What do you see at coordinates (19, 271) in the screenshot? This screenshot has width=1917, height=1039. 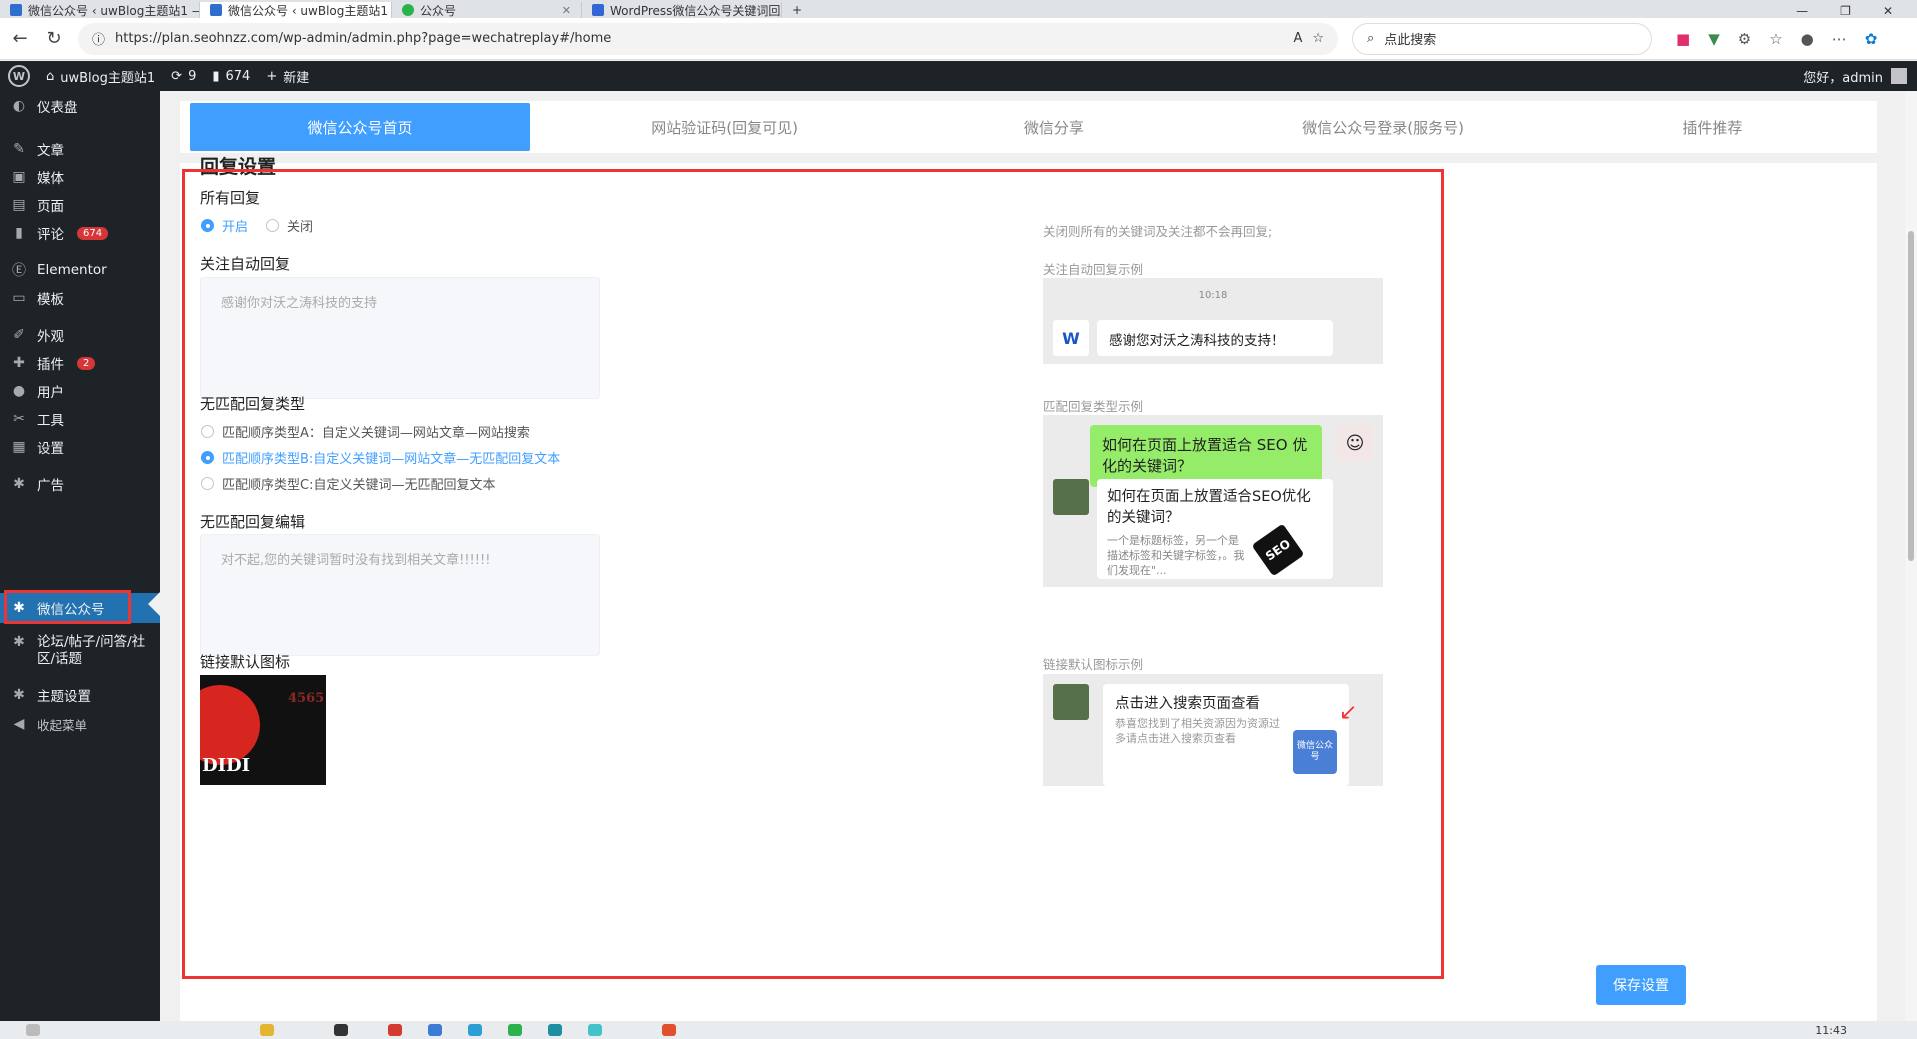 I see `elementor-icon: Ⓔ` at bounding box center [19, 271].